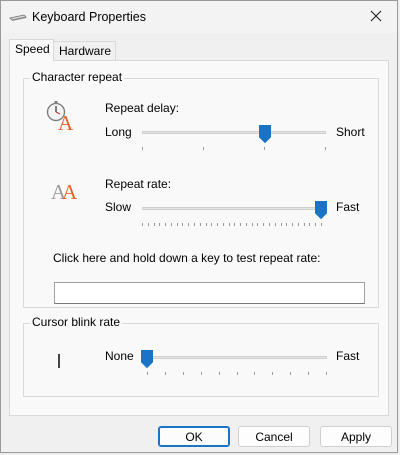 This screenshot has height=455, width=400. I want to click on window-title: Keyboard Properties, so click(89, 17).